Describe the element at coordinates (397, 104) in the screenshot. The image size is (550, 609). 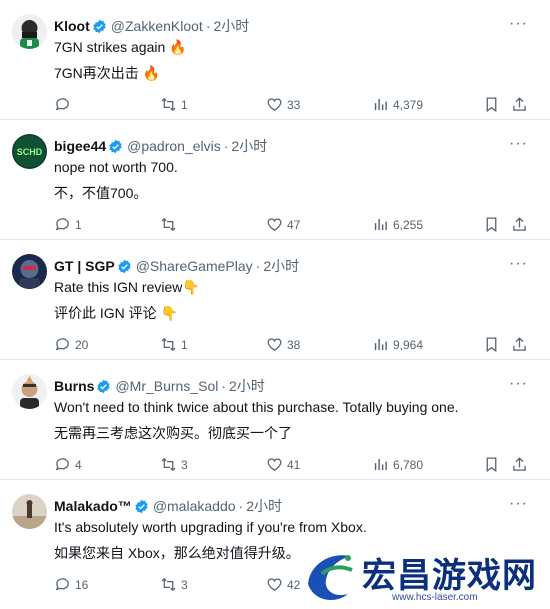
I see `views-button: 4,379` at that location.